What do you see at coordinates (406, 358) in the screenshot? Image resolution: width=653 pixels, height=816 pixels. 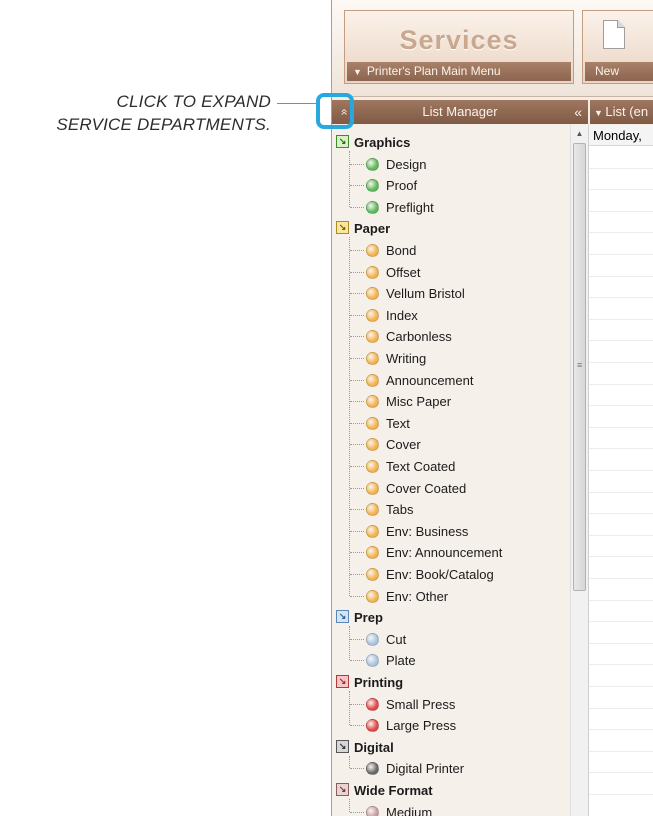 I see `service-item-label: Writing` at bounding box center [406, 358].